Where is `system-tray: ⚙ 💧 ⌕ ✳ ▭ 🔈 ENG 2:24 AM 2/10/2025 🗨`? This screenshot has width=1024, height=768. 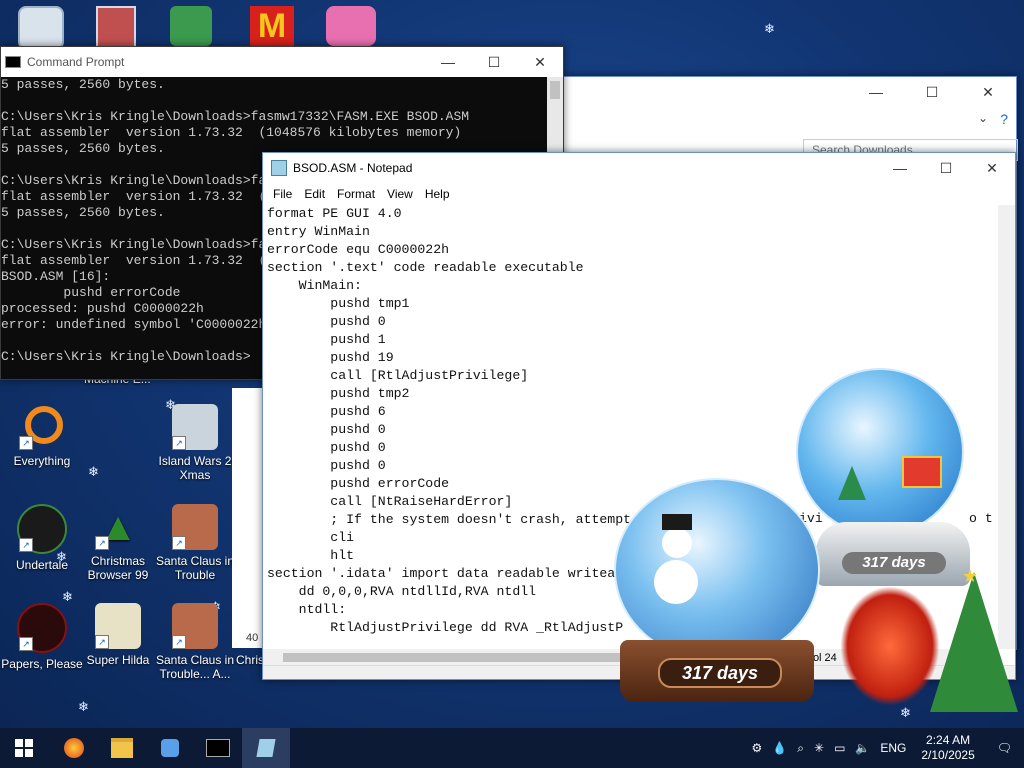
system-tray: ⚙ 💧 ⌕ ✳ ▭ 🔈 ENG 2:24 AM 2/10/2025 🗨 is located at coordinates (885, 748).